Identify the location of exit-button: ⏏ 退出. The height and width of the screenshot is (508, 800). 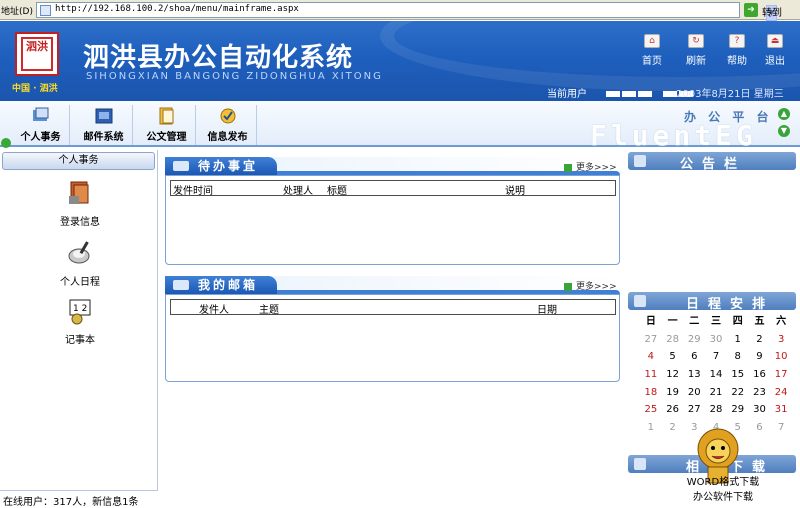
(775, 50).